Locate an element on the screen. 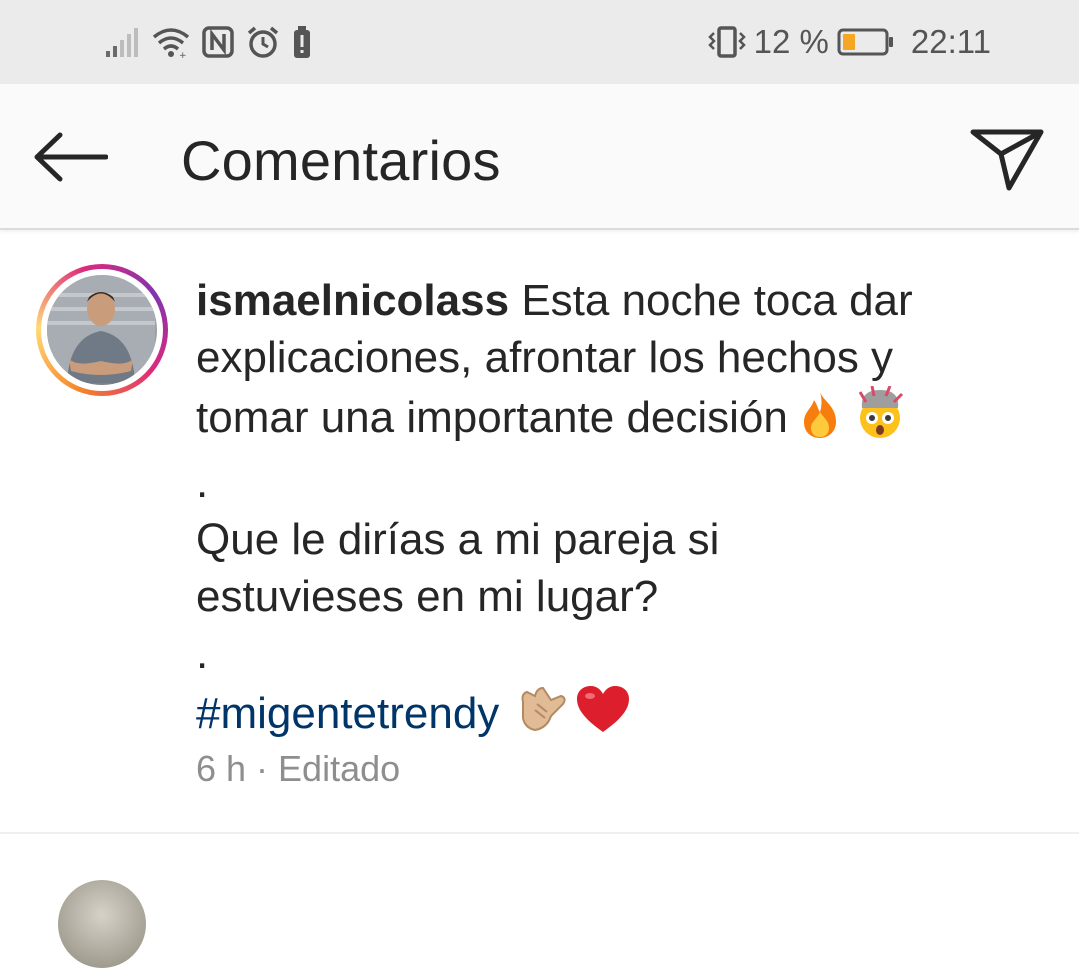 This screenshot has width=1079, height=968. clock: 22:11 is located at coordinates (950, 41).